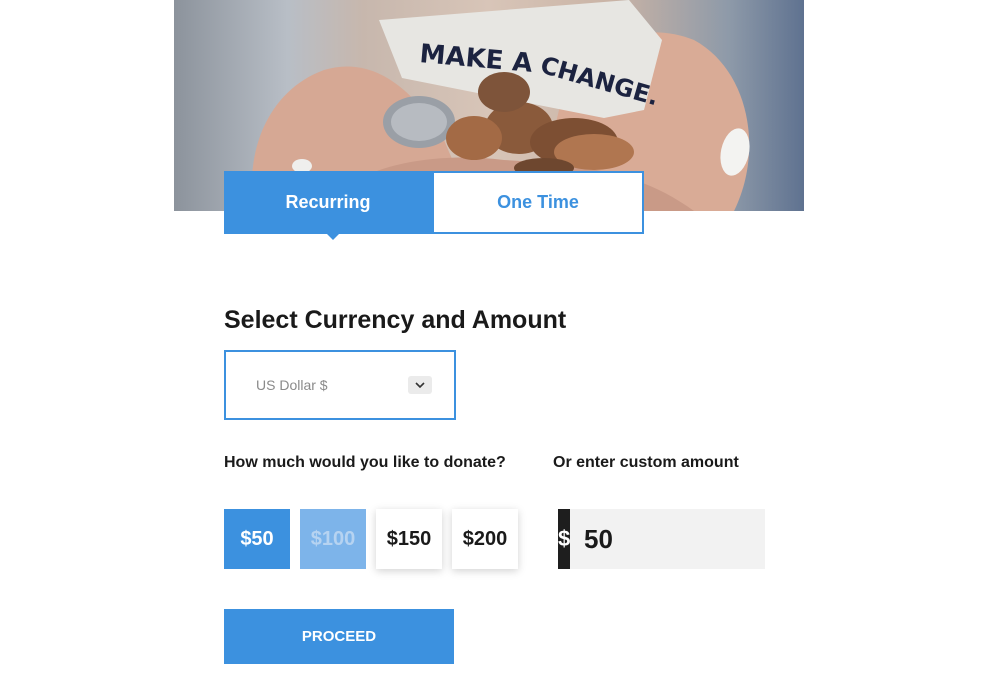  I want to click on custom-amount-field: $, so click(661, 539).